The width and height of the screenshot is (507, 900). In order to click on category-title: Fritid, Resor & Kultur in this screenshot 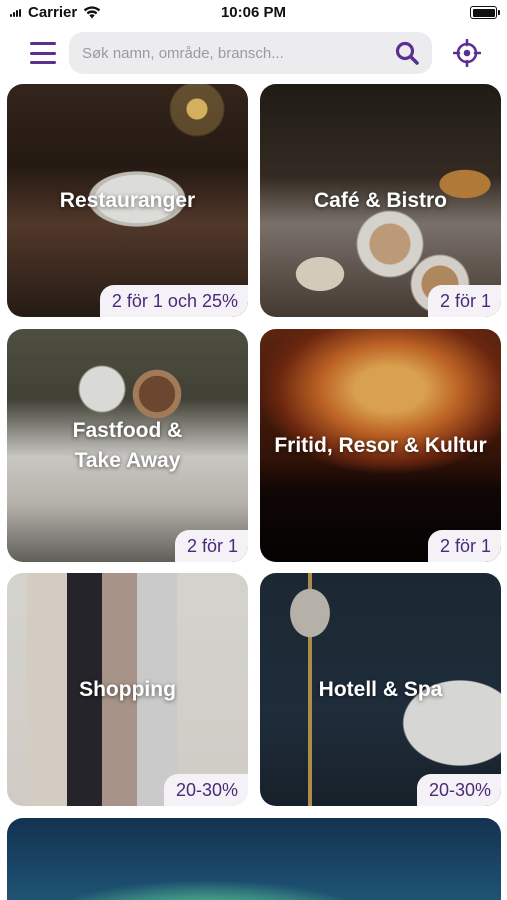, I will do `click(380, 445)`.